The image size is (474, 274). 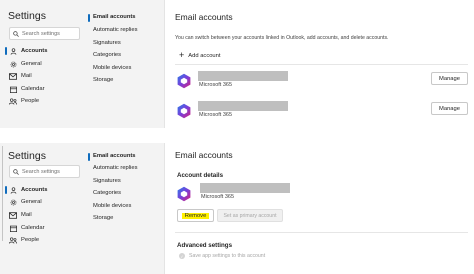 What do you see at coordinates (205, 245) in the screenshot?
I see `advanced-settings-heading: Advanced settings` at bounding box center [205, 245].